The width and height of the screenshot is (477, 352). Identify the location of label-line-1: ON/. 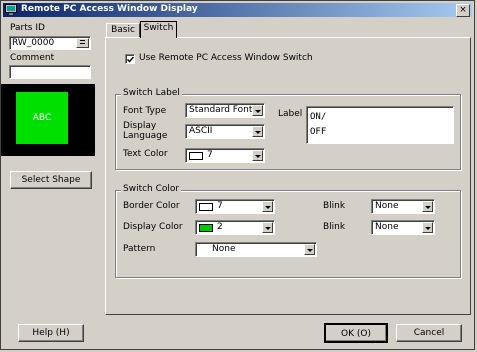
(318, 117).